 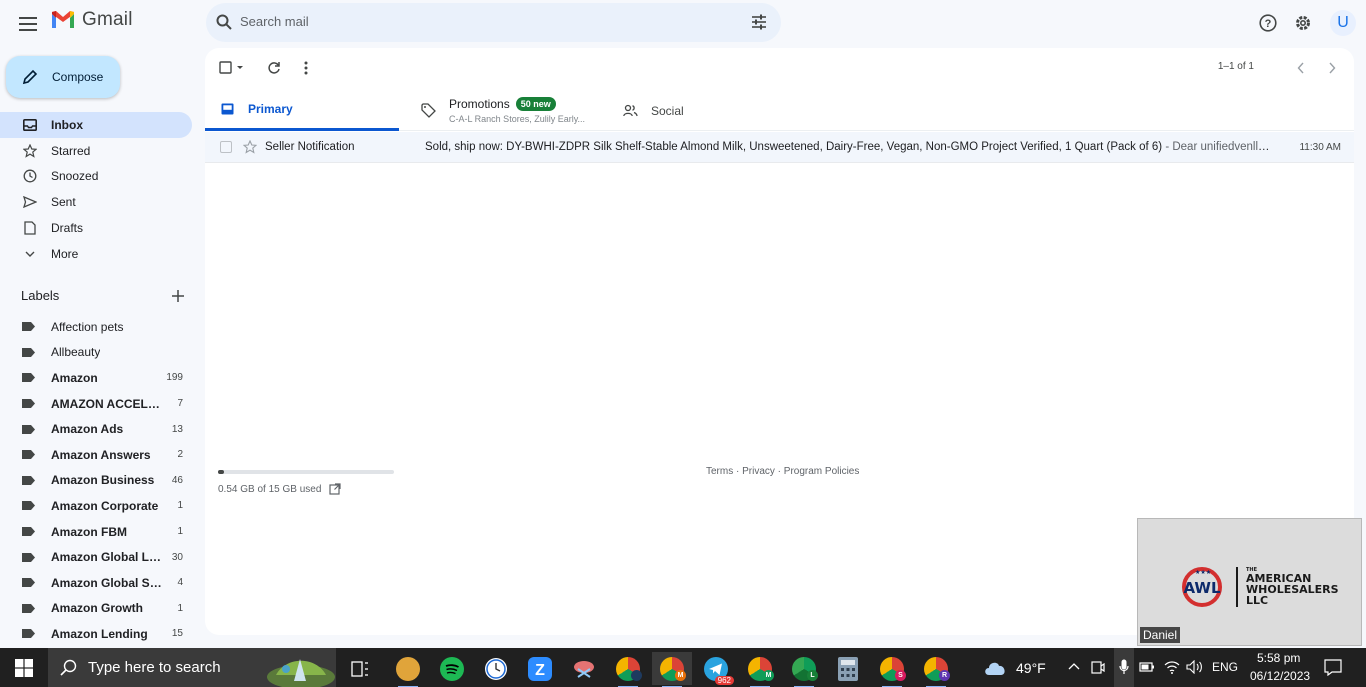 What do you see at coordinates (759, 22) in the screenshot?
I see `search-options-icon` at bounding box center [759, 22].